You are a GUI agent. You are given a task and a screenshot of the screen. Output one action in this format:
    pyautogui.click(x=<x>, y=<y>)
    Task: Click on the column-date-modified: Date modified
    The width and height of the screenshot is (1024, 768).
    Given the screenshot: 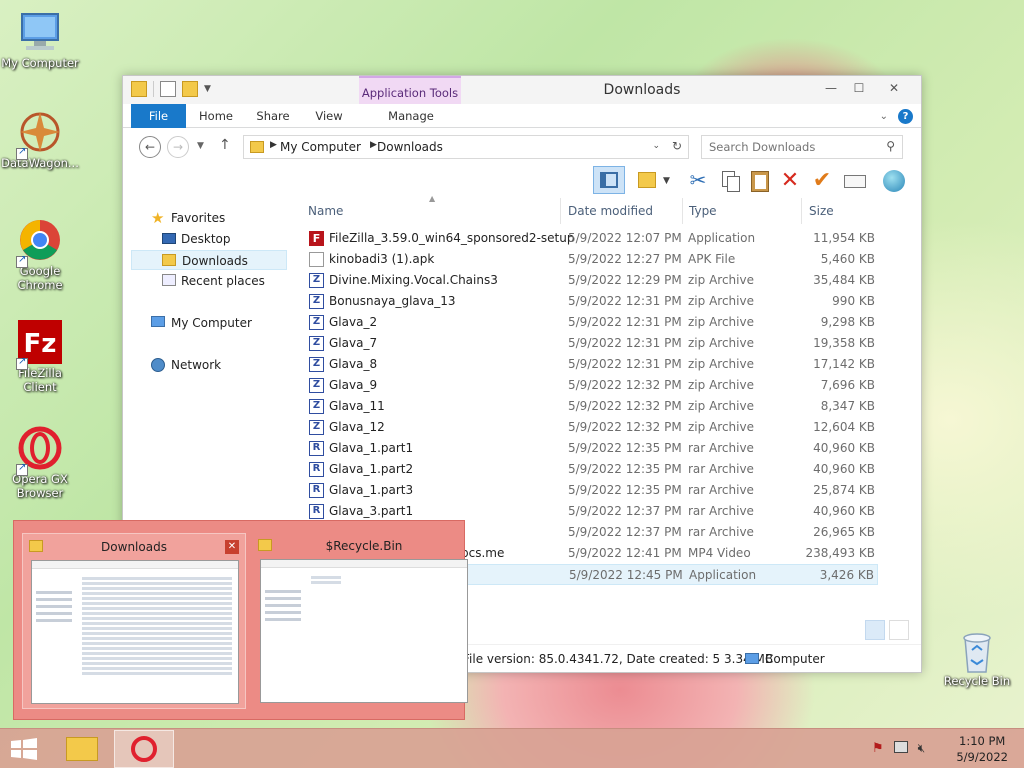 What is the action you would take?
    pyautogui.click(x=610, y=211)
    